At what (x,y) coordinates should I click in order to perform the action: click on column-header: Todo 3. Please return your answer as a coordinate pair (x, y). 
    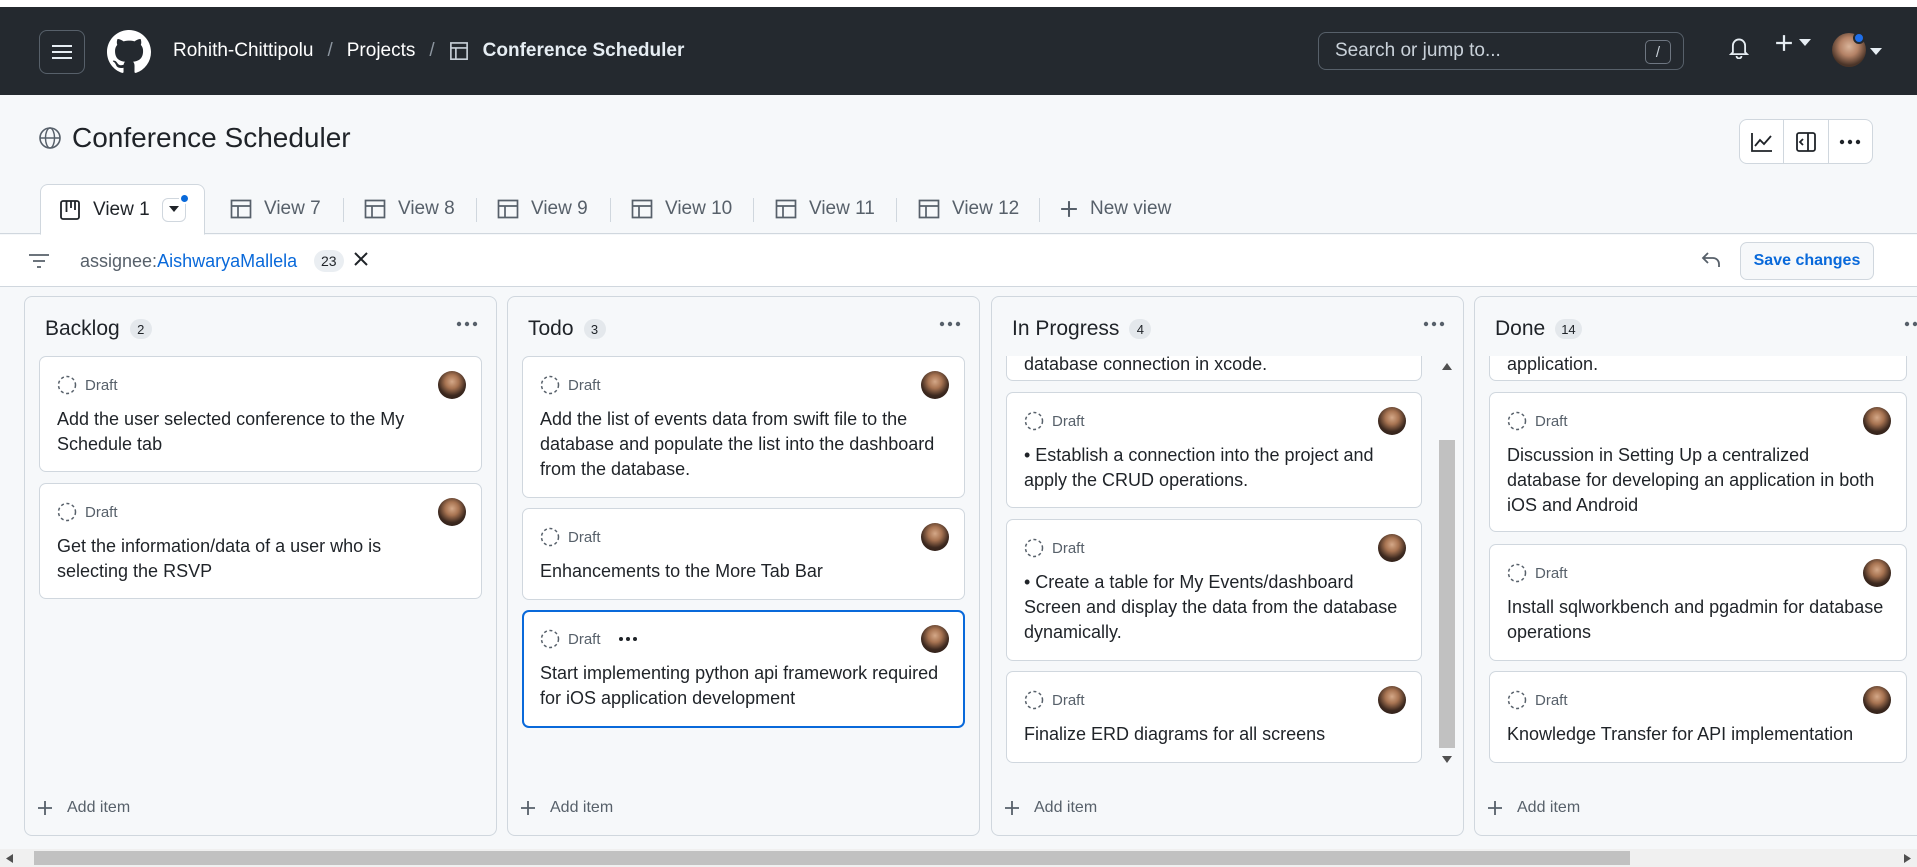
    Looking at the image, I should click on (567, 329).